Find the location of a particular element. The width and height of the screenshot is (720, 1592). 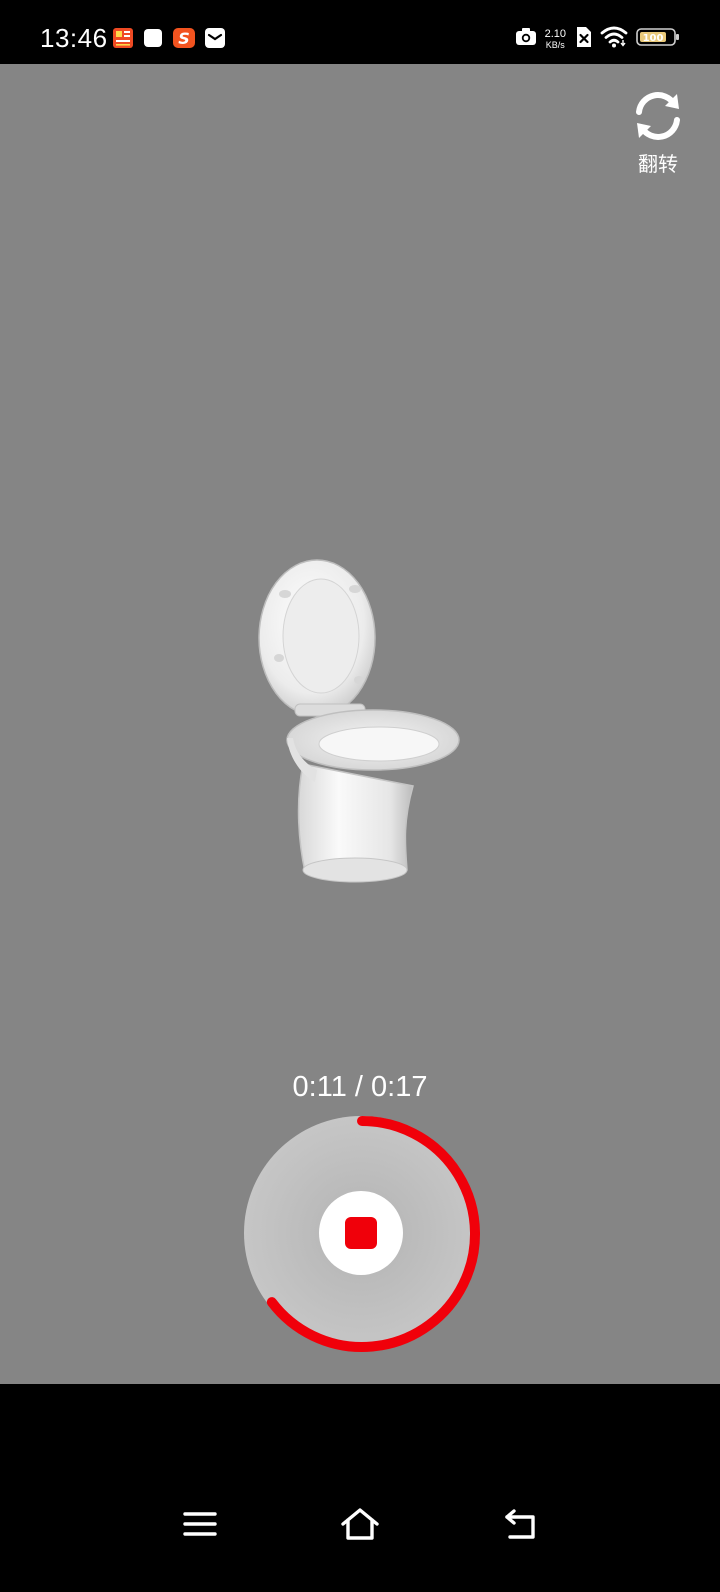

flip-camera-icon is located at coordinates (658, 118).